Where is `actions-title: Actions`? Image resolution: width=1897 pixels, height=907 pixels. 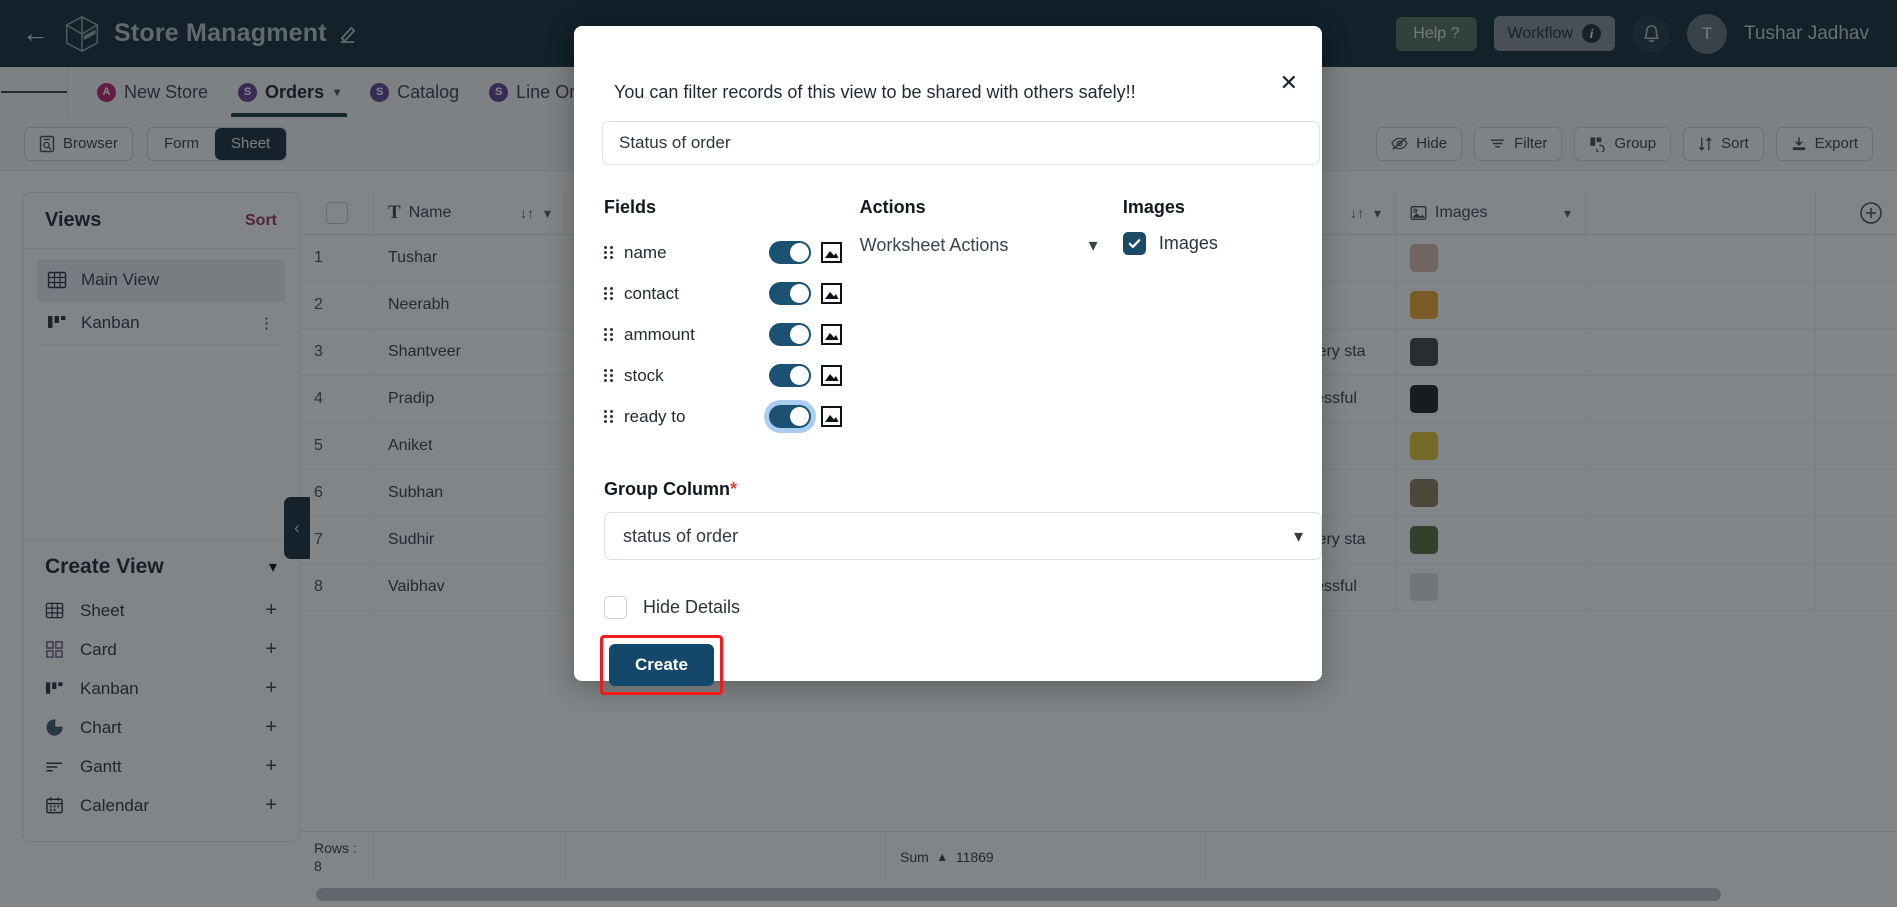
actions-title: Actions is located at coordinates (892, 207).